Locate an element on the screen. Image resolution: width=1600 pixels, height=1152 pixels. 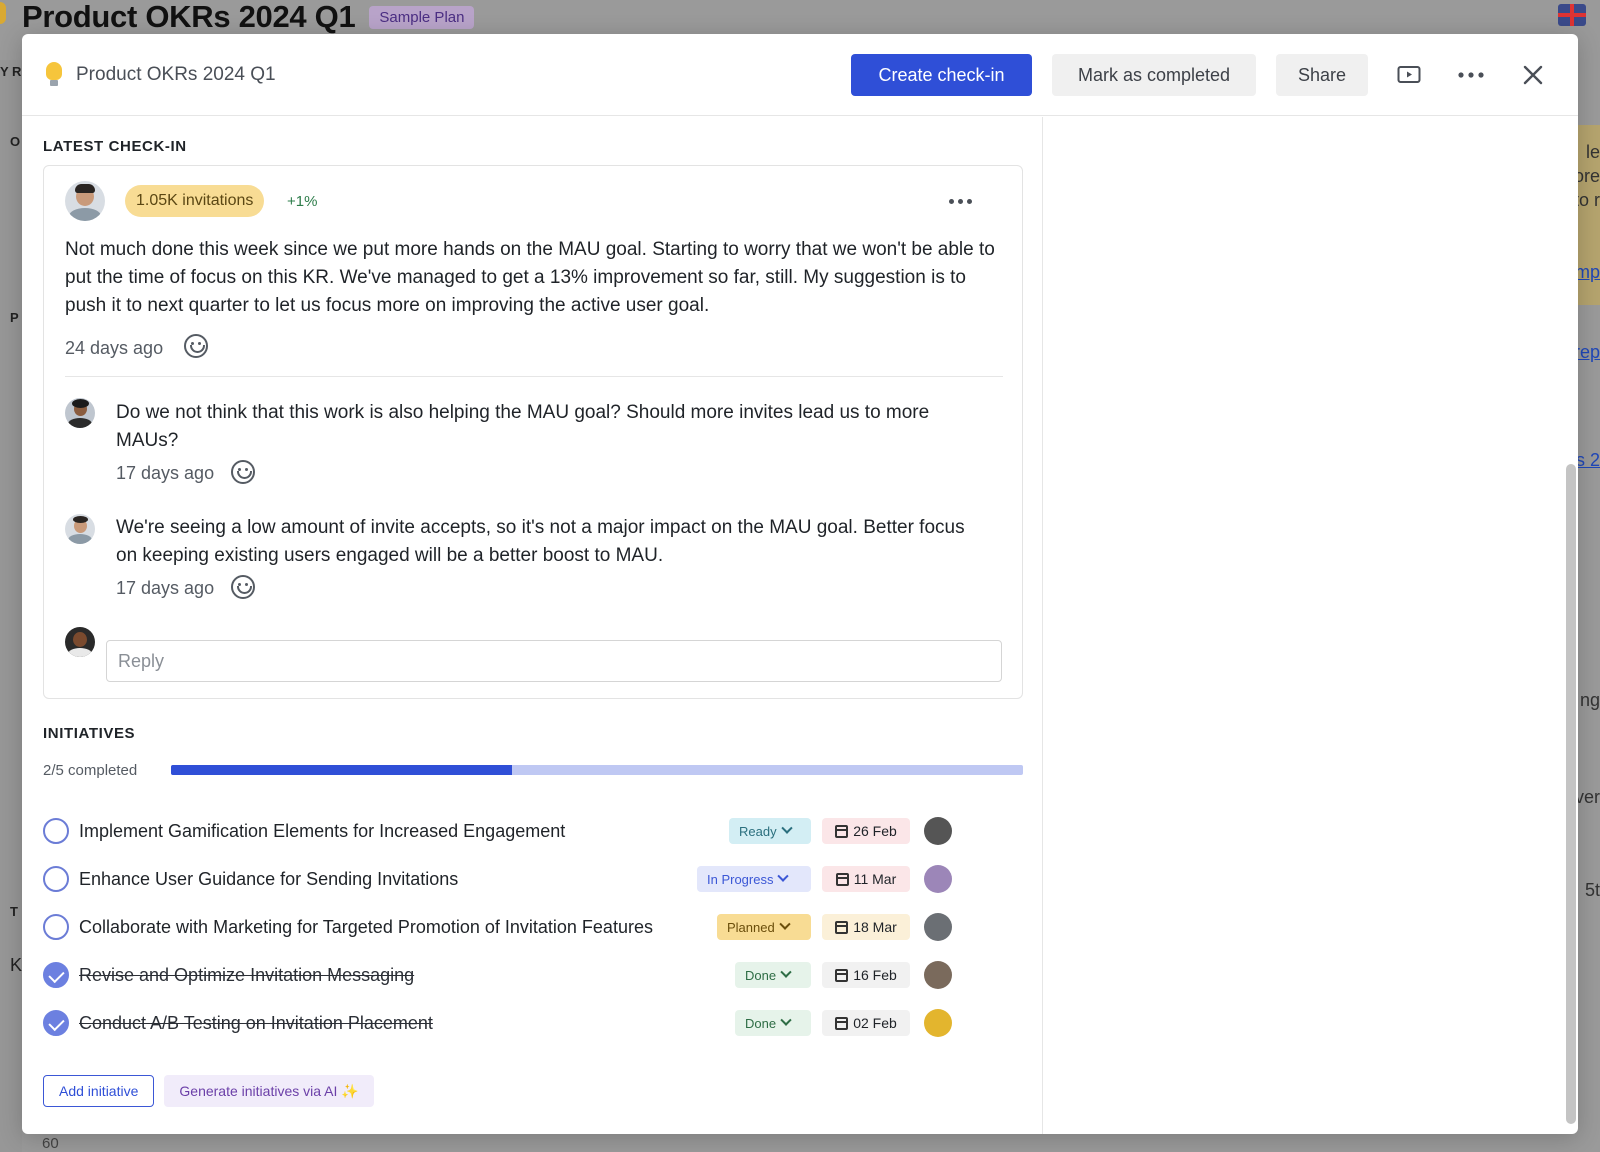
right-fragment: ng is located at coordinates (1589, 700).